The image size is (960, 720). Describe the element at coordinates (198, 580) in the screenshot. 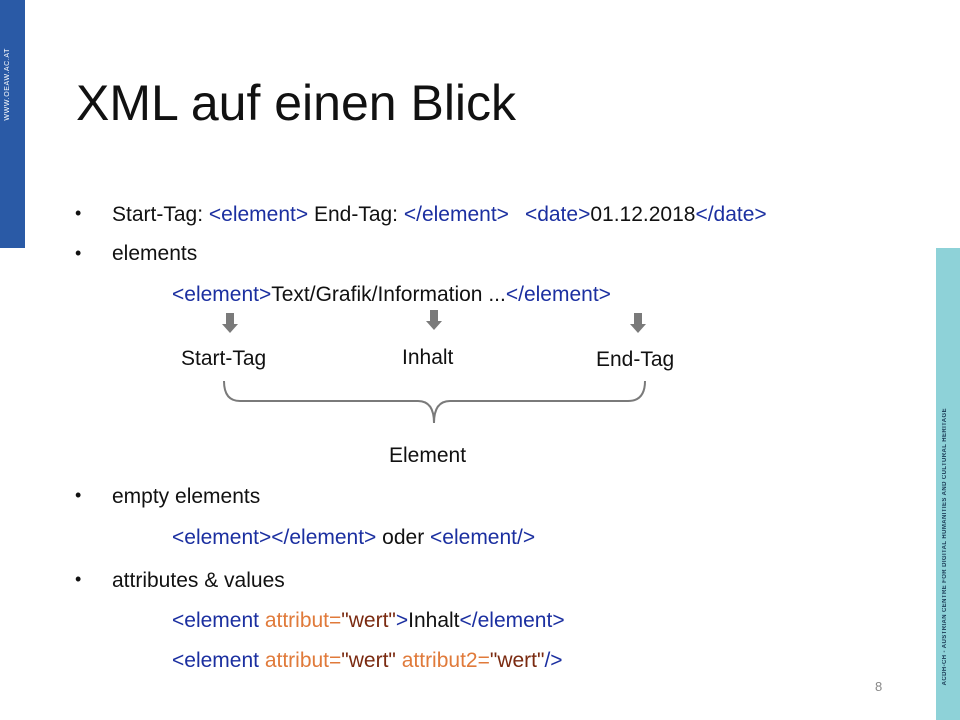

I see `bullet-attributes-label: attributes & values` at that location.